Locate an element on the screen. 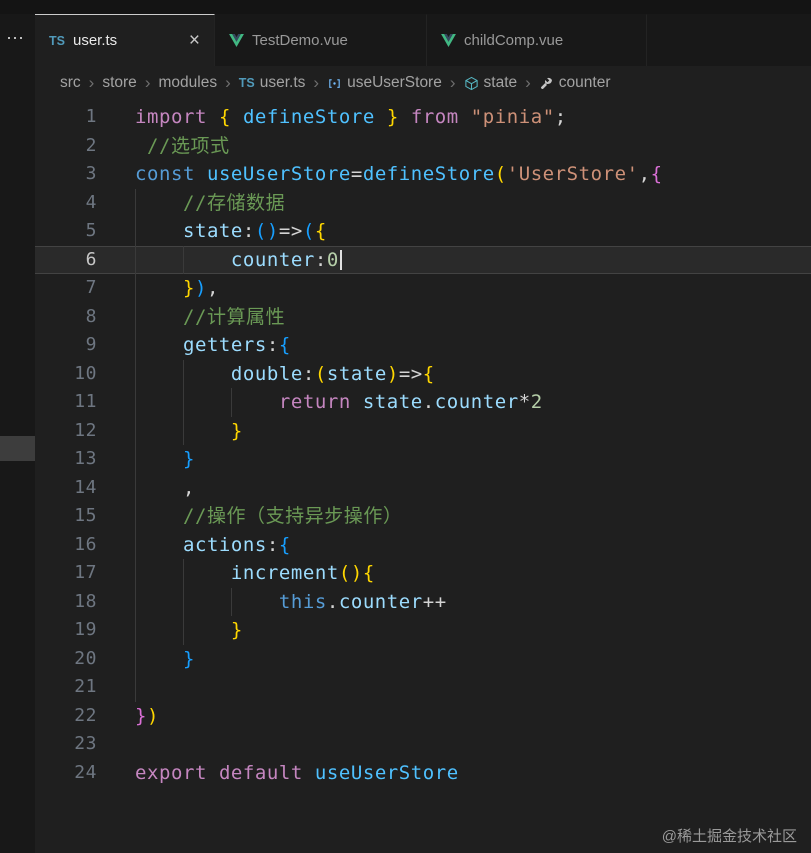 This screenshot has width=811, height=853. line-number: 6 is located at coordinates (91, 259).